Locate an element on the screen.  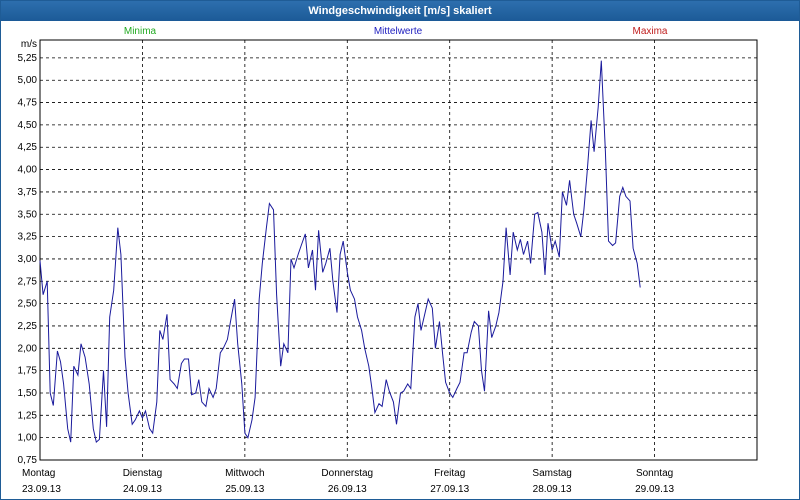
x-day-label: Sonntag is located at coordinates (654, 473).